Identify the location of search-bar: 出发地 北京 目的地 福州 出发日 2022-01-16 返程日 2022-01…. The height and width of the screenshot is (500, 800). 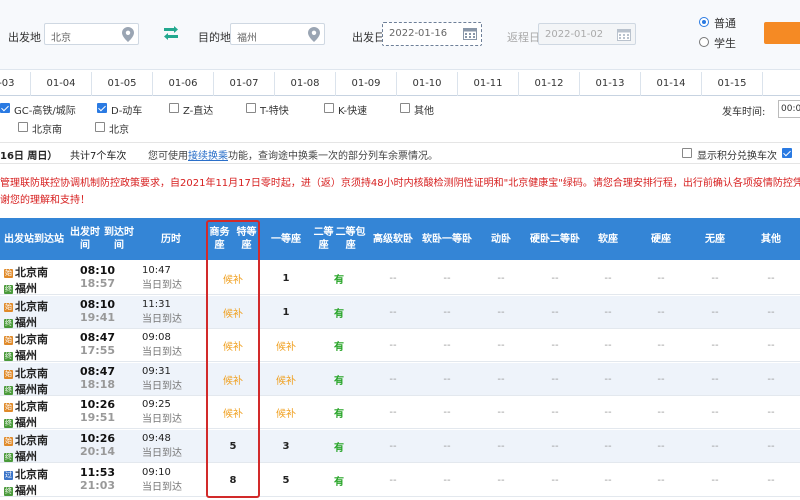
(400, 35).